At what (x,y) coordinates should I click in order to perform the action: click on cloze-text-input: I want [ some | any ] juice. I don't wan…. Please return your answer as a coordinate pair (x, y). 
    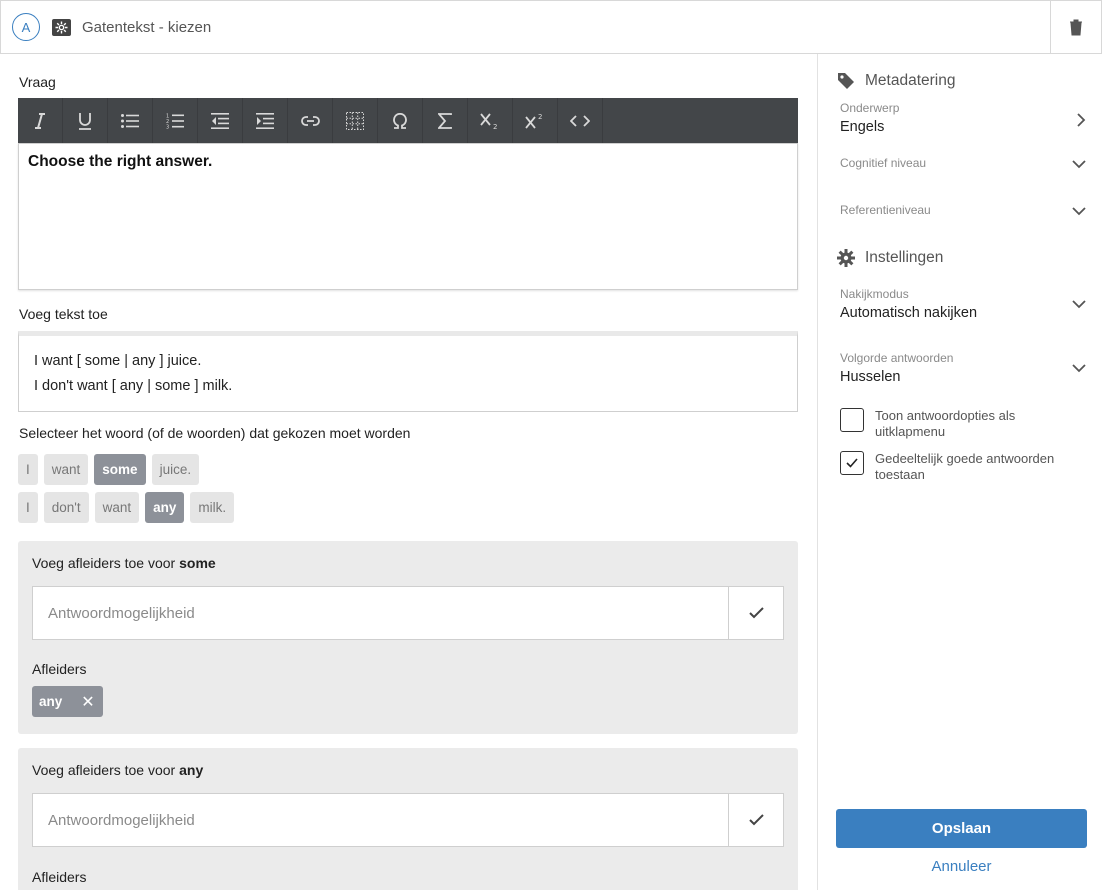
    Looking at the image, I should click on (408, 371).